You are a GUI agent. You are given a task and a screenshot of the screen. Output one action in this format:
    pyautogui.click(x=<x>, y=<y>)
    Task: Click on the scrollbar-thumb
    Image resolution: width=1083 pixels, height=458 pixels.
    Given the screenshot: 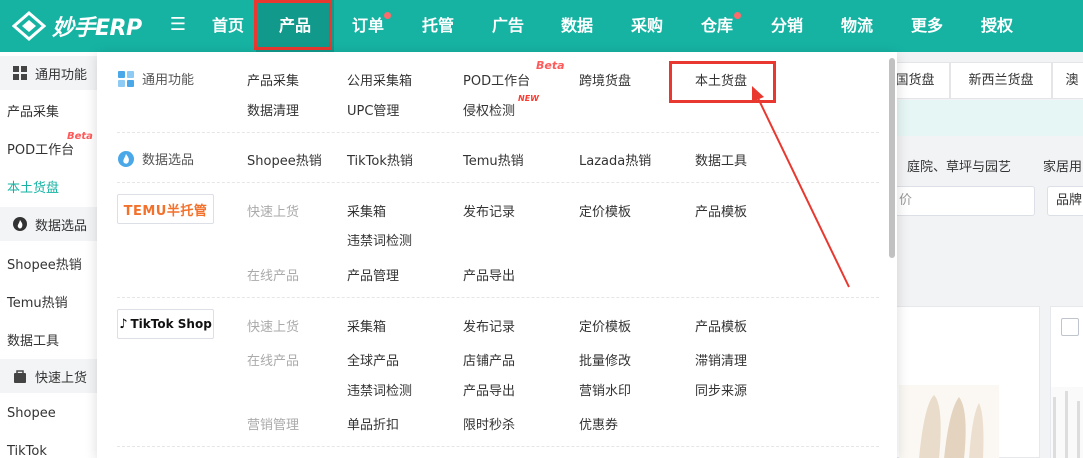 What is the action you would take?
    pyautogui.click(x=892, y=158)
    